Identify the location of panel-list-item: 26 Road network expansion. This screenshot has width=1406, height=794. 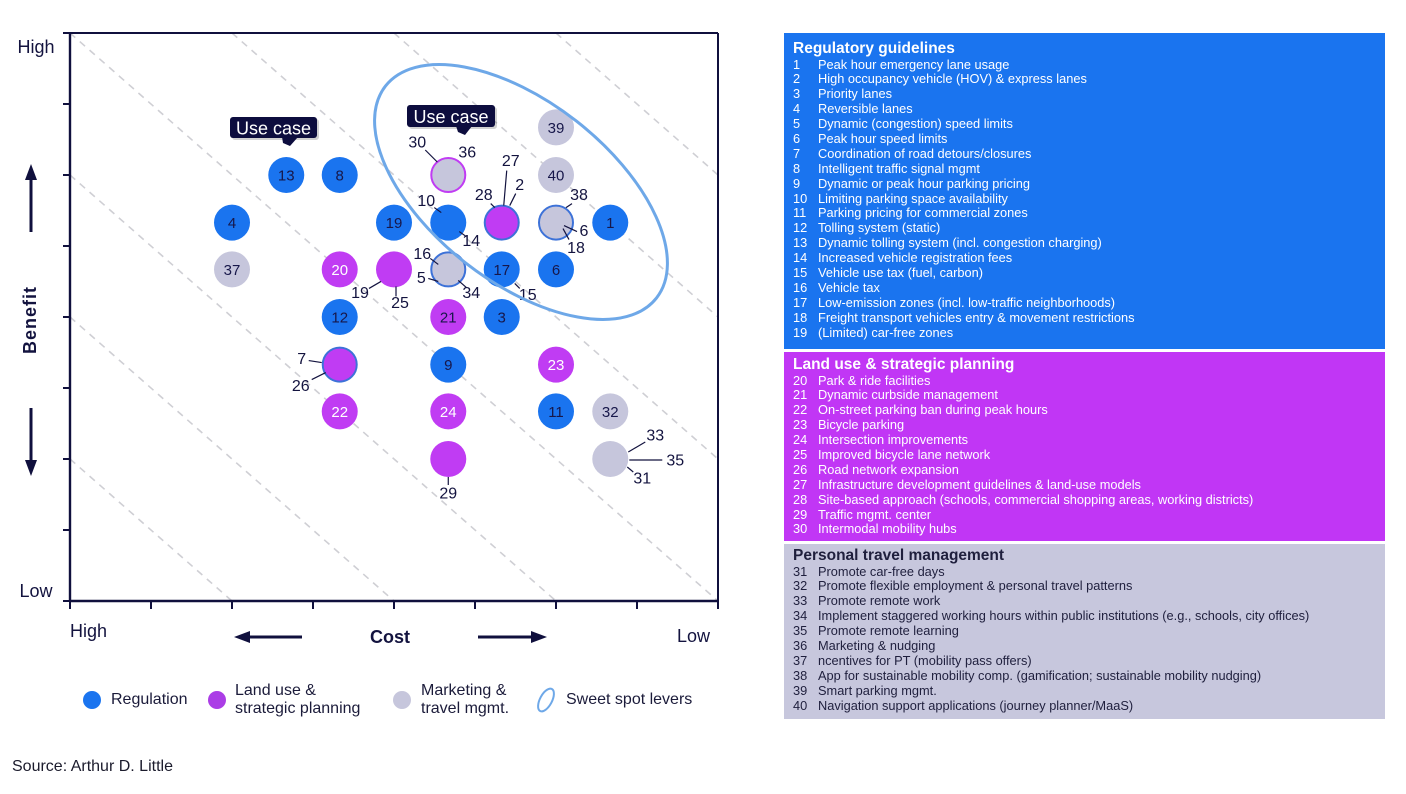
(1089, 469).